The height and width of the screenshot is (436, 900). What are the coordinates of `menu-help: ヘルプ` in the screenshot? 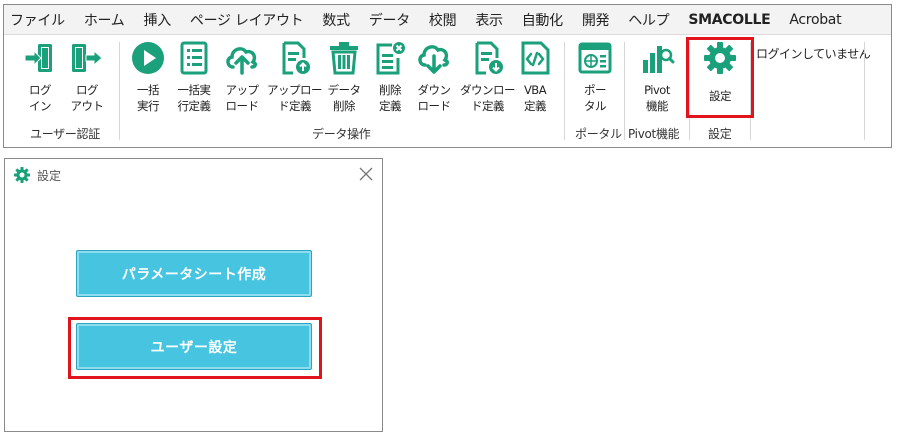 It's located at (648, 20).